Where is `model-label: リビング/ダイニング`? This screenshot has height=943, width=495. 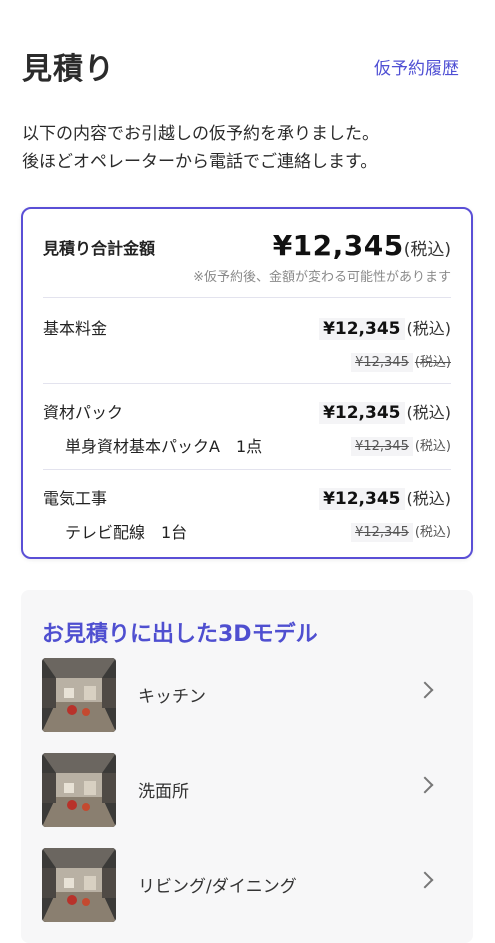 model-label: リビング/ダイニング is located at coordinates (217, 887).